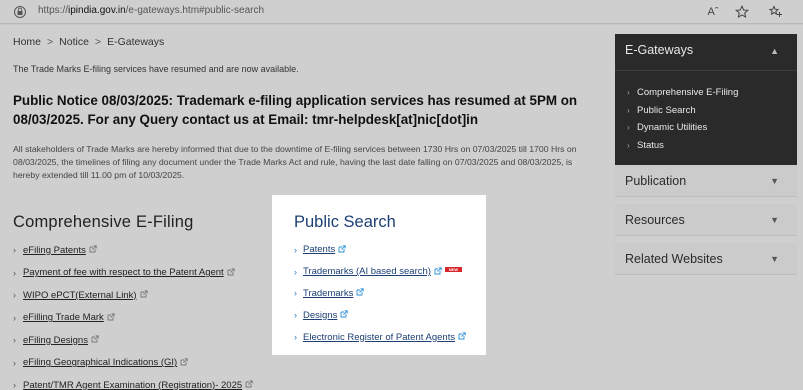 Image resolution: width=803 pixels, height=390 pixels. Describe the element at coordinates (195, 10) in the screenshot. I see `url-path: /e-gateways.htm#public-search` at that location.